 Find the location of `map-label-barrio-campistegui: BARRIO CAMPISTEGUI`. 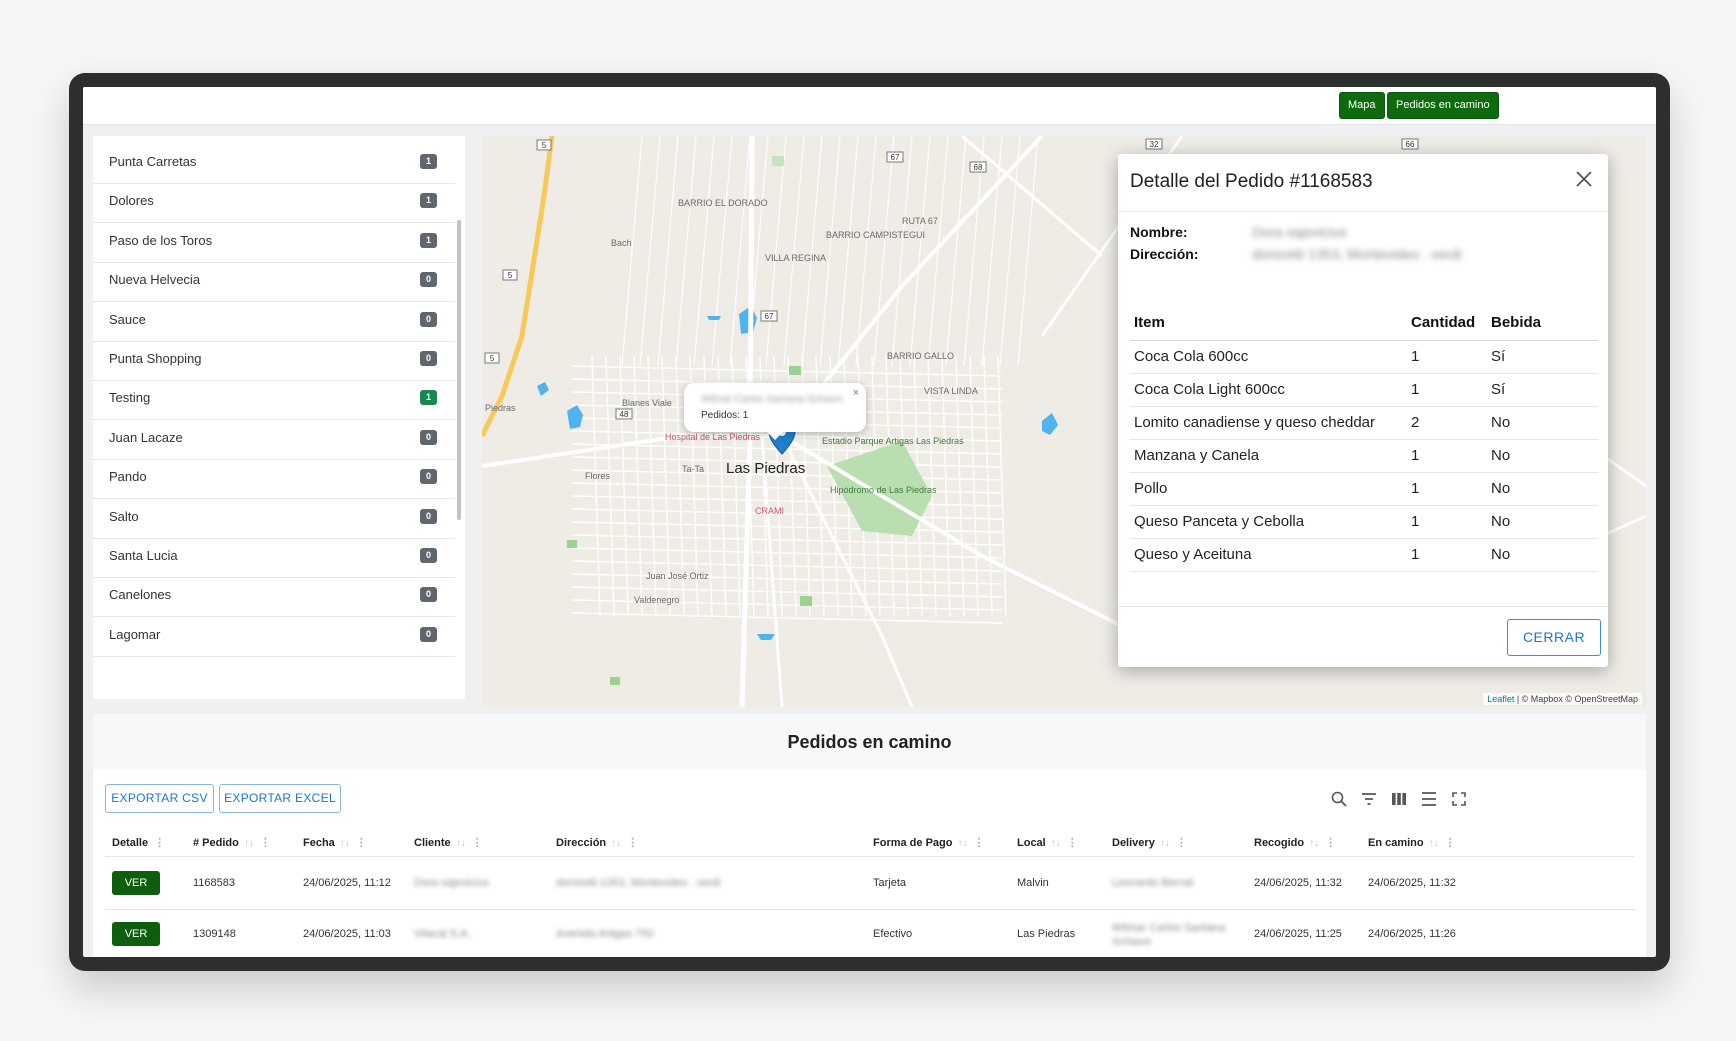

map-label-barrio-campistegui: BARRIO CAMPISTEGUI is located at coordinates (876, 235).